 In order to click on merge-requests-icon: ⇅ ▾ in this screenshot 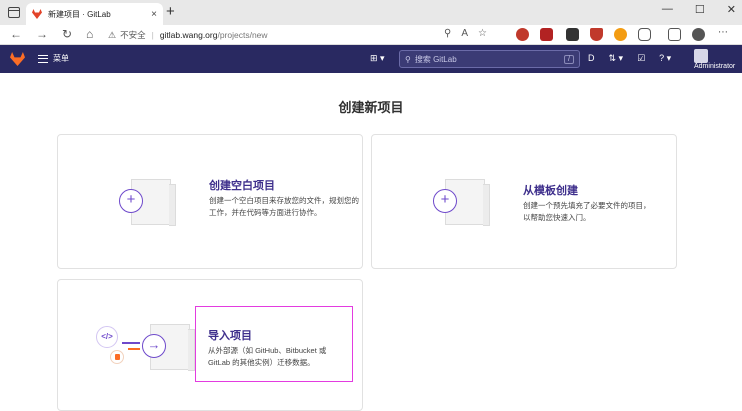, I will do `click(616, 58)`.